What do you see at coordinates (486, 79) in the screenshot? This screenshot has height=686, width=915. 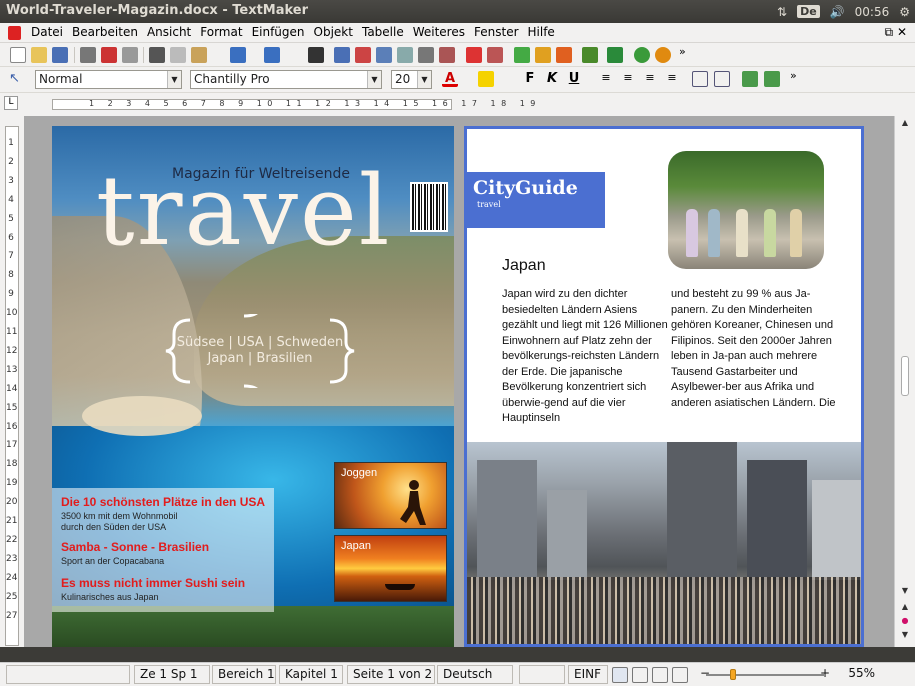 I see `highlight-color-icon` at bounding box center [486, 79].